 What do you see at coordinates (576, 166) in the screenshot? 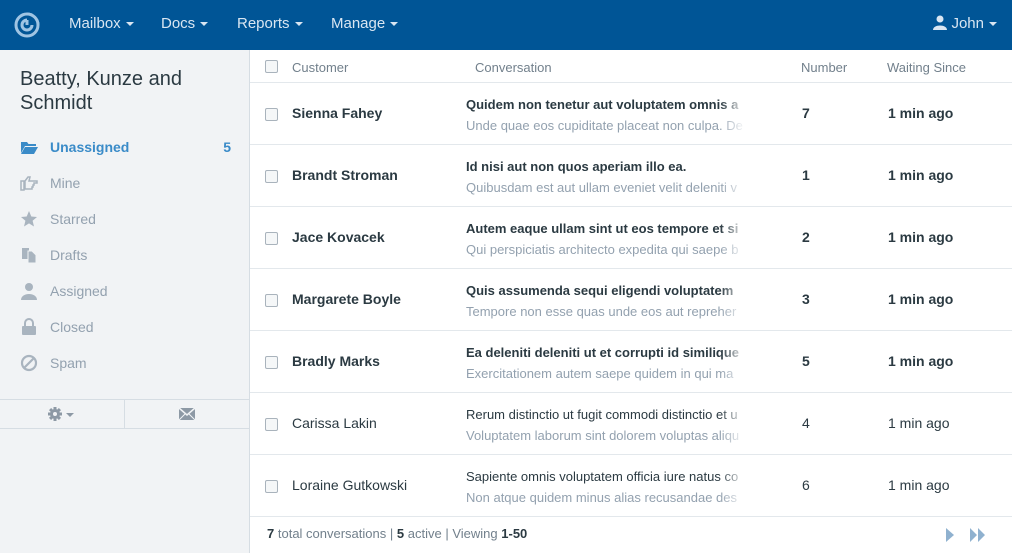
I see `conversation-subject: Id nisi aut non quos aperiam illo ea.` at bounding box center [576, 166].